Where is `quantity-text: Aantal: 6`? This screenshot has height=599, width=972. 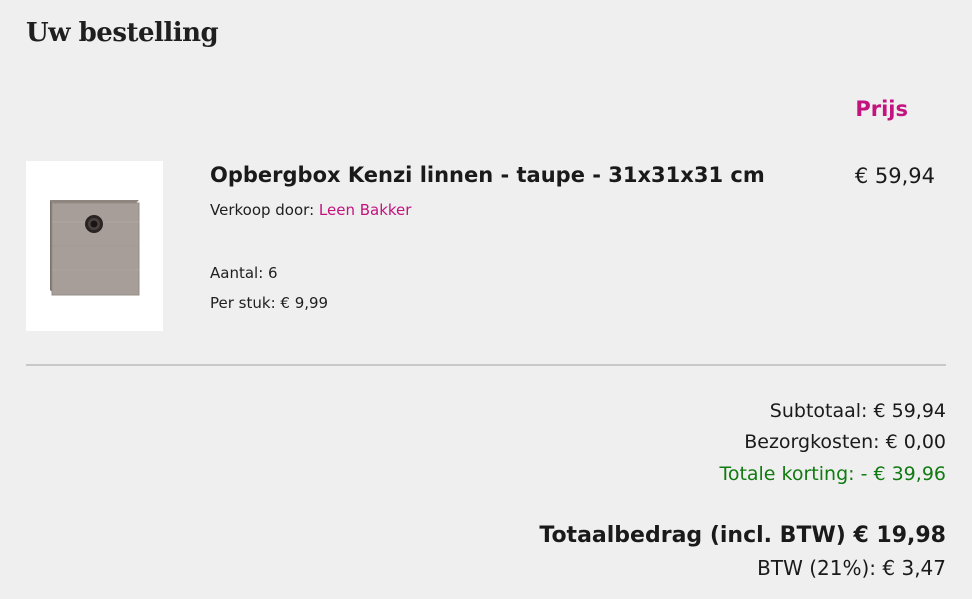
quantity-text: Aantal: 6 is located at coordinates (244, 273).